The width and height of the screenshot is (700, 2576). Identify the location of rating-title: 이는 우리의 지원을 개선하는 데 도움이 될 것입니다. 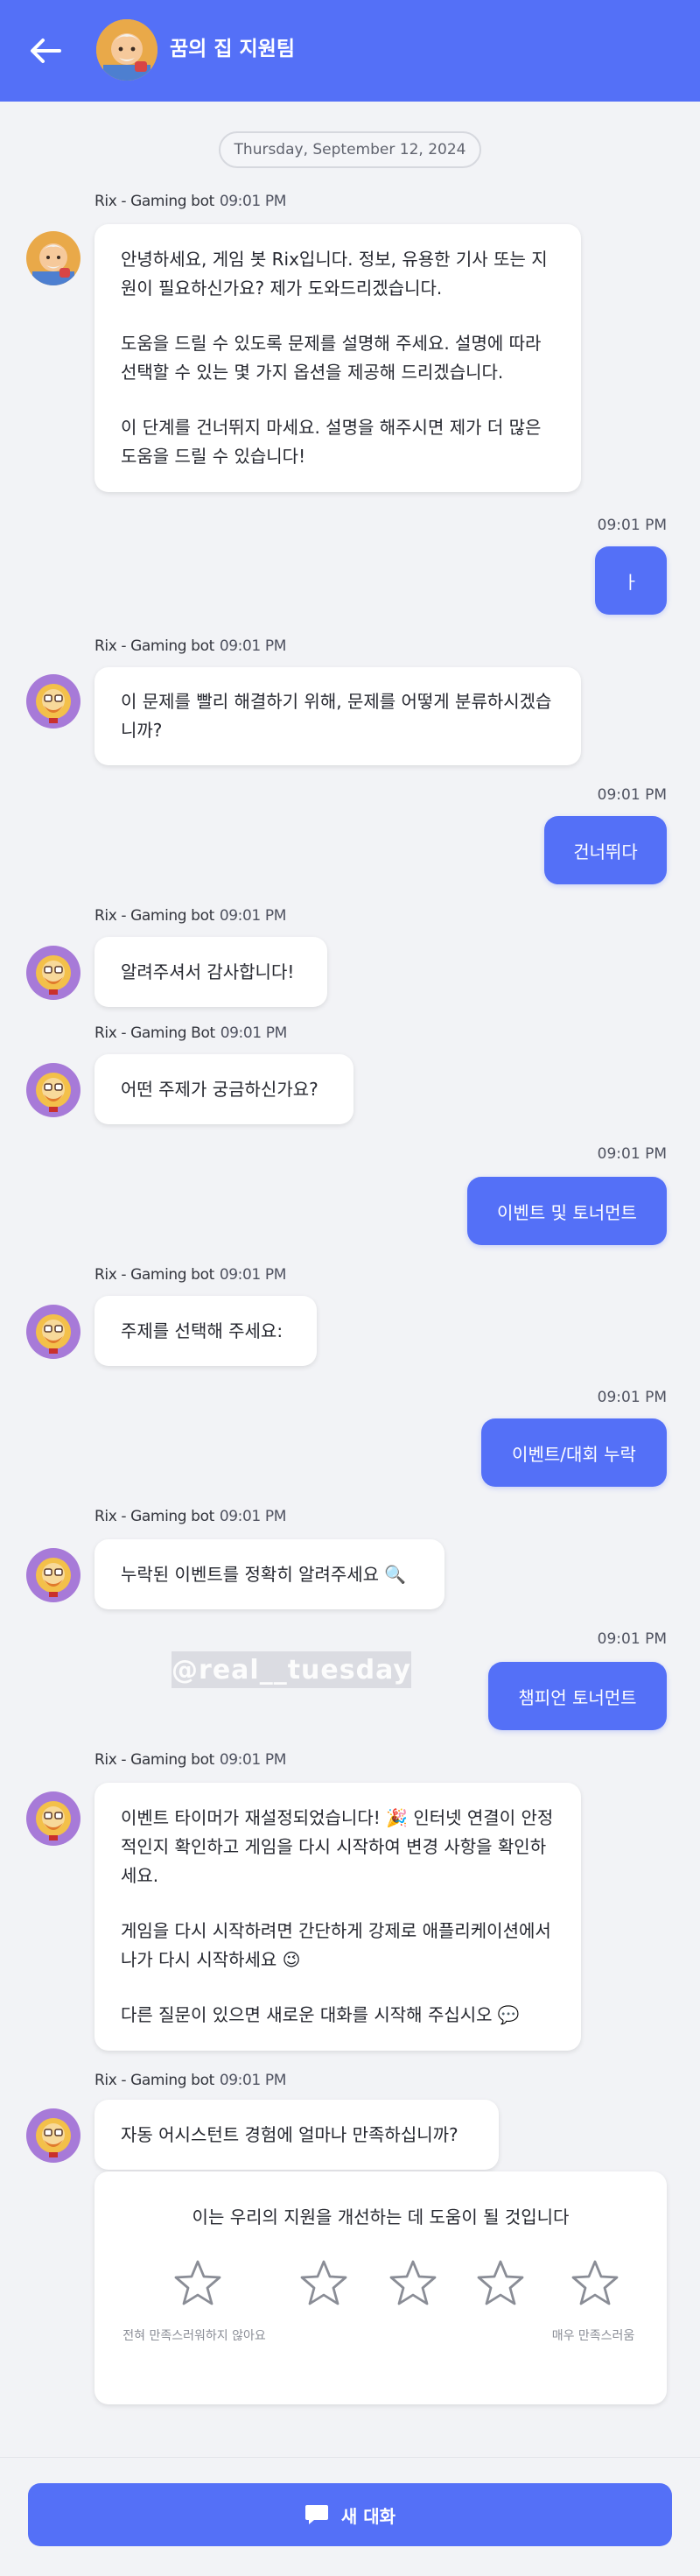
(381, 2217).